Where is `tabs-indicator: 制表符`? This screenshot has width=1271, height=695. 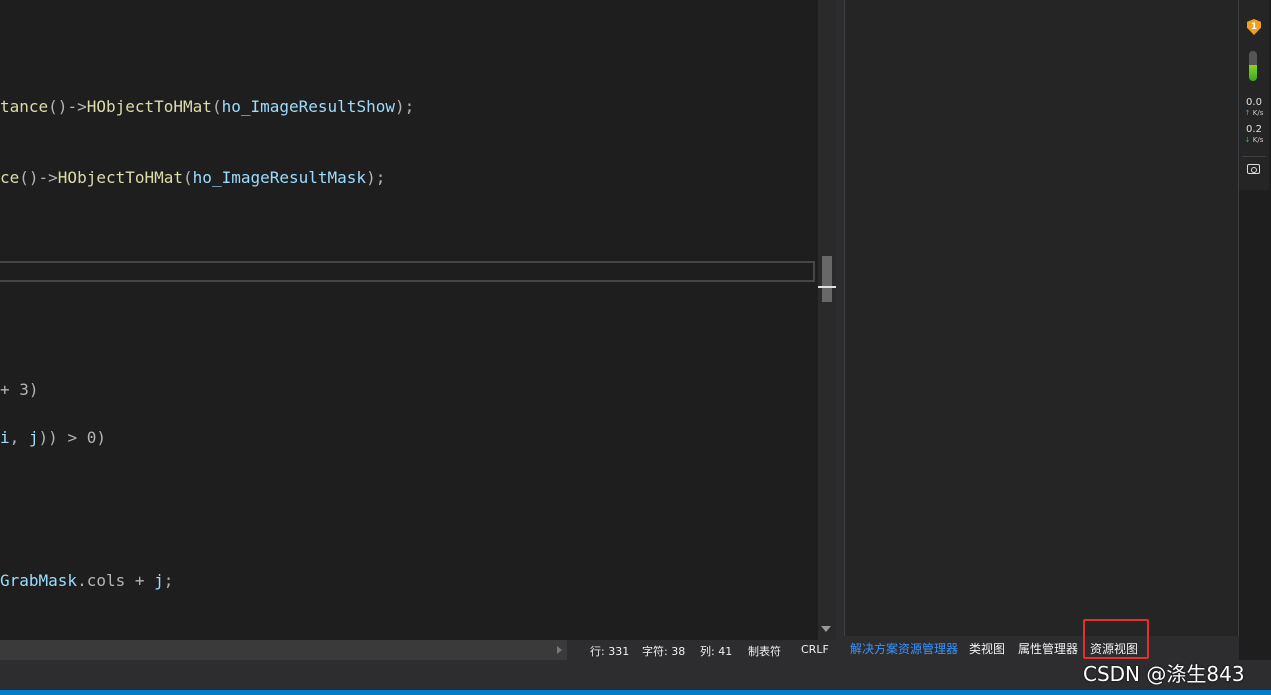
tabs-indicator: 制表符 is located at coordinates (764, 651).